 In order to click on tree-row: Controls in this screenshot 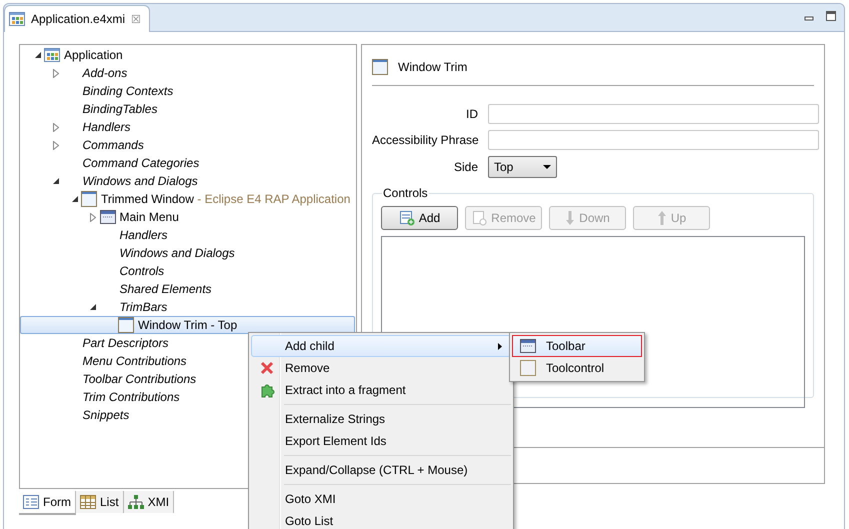, I will do `click(187, 271)`.